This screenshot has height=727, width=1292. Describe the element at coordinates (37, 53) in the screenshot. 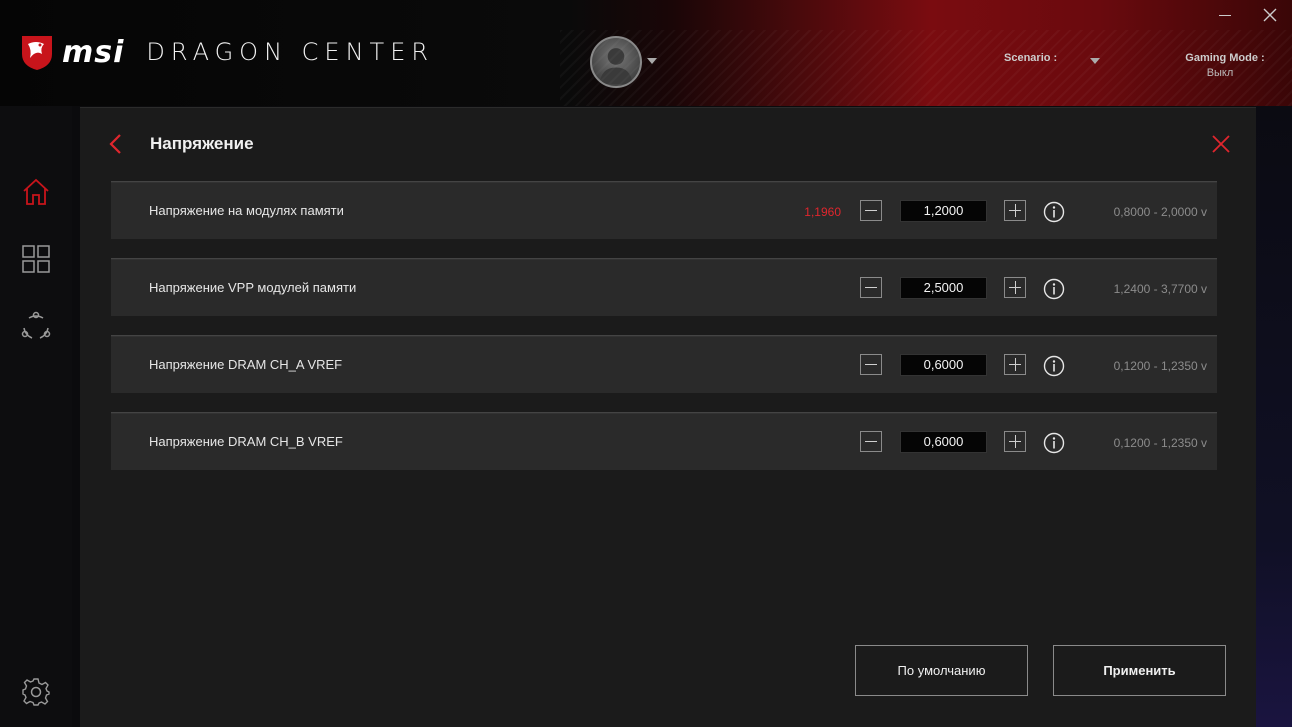

I see `msi-dragon-icon` at that location.